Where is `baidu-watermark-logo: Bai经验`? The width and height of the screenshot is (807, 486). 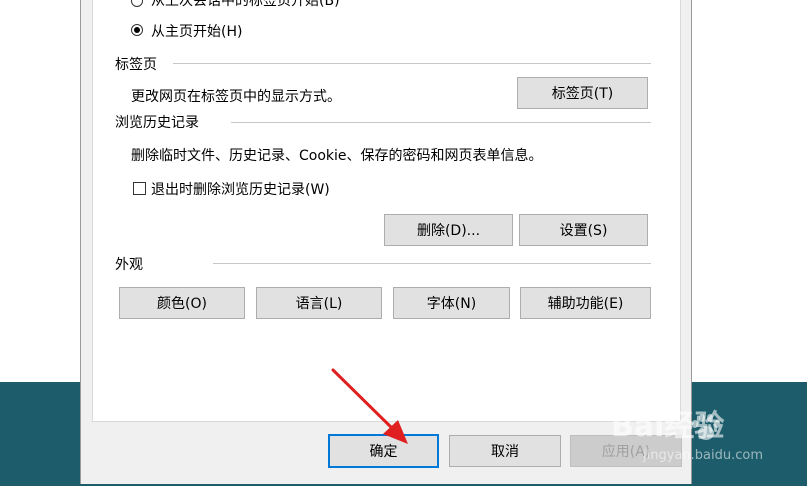 baidu-watermark-logo: Bai经验 is located at coordinates (686, 426).